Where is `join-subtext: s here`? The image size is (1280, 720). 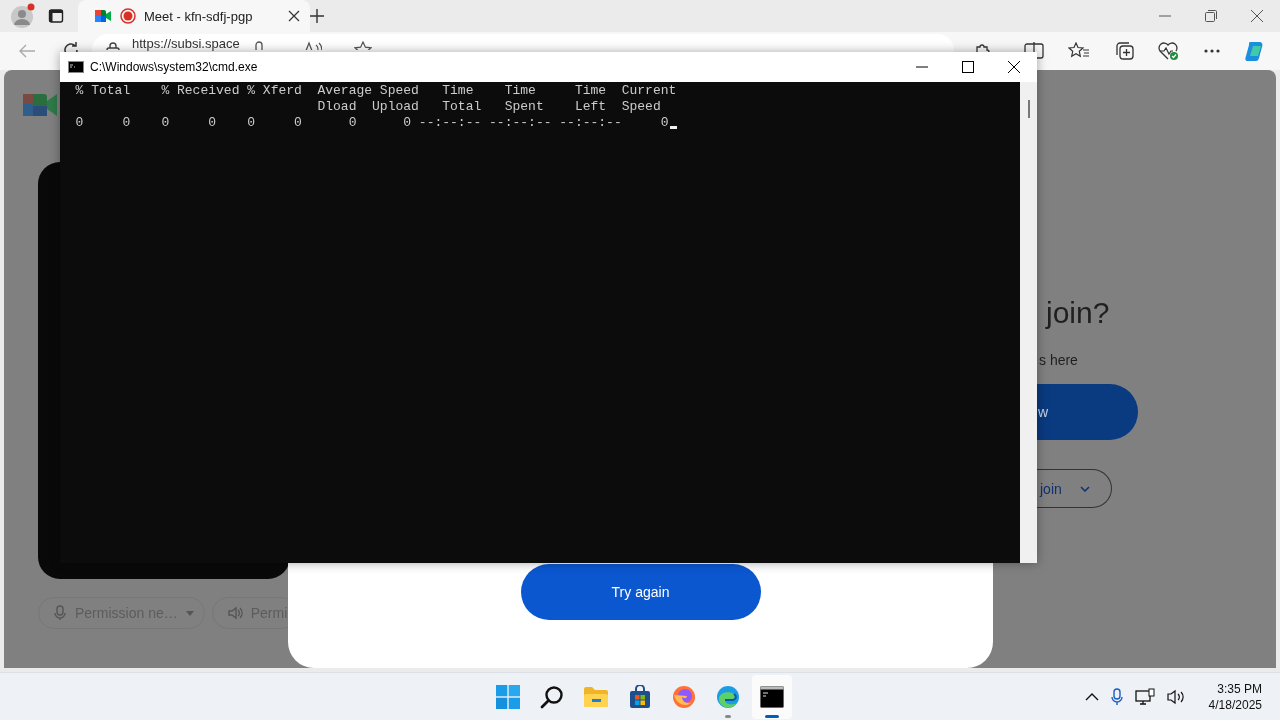
join-subtext: s here is located at coordinates (1058, 360).